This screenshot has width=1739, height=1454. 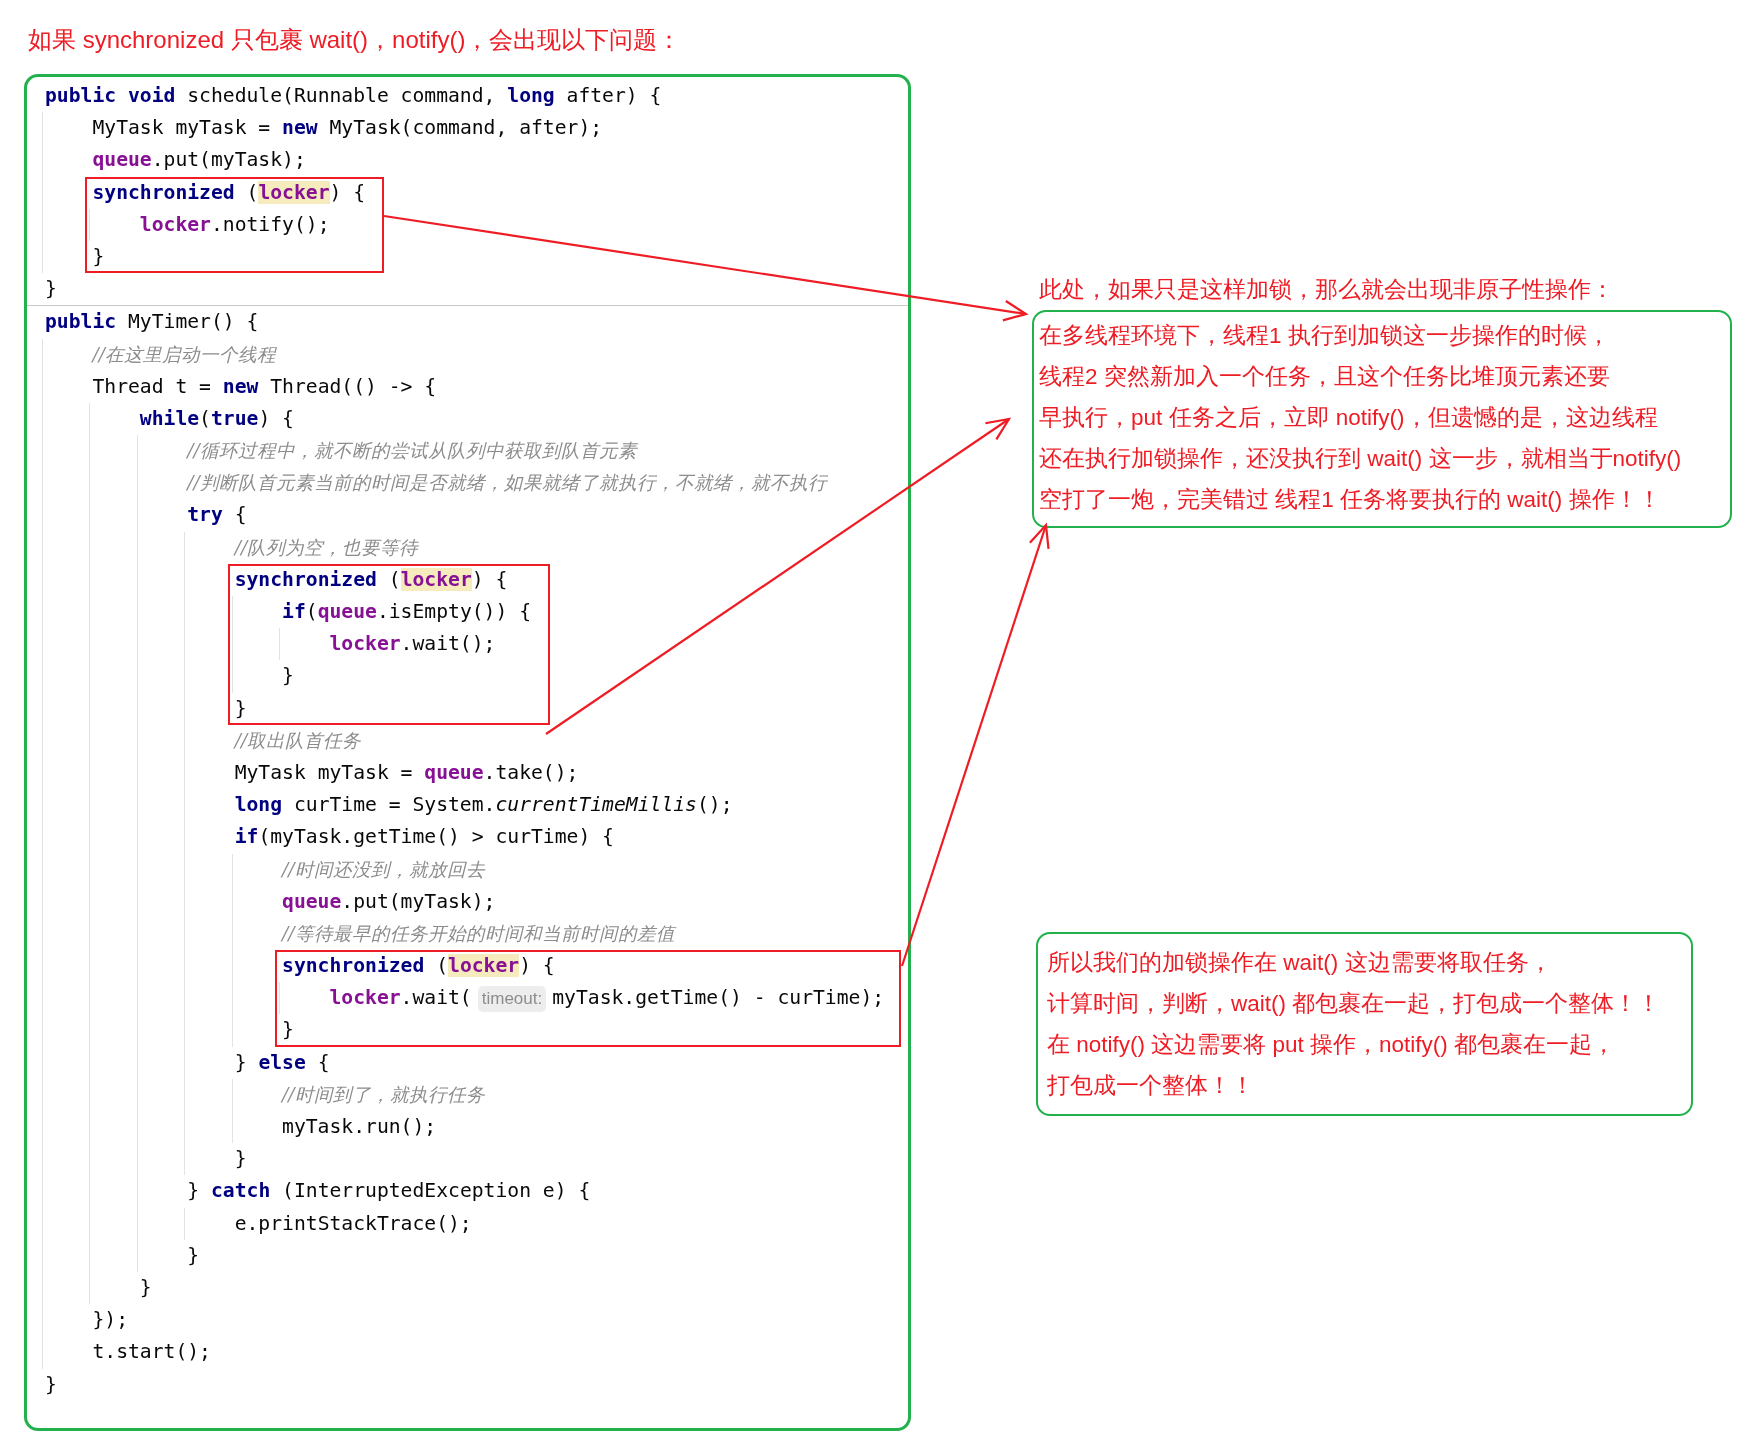 What do you see at coordinates (507, 483) in the screenshot?
I see `code-comment: //判断队首元素当前的时间是否就绪，如果就绪了就执行，不就绪，就不执行` at bounding box center [507, 483].